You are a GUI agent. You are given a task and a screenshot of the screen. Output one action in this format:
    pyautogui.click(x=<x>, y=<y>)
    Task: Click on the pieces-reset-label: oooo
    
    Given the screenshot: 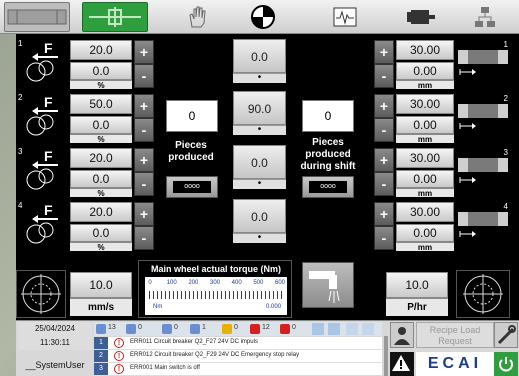 What is the action you would take?
    pyautogui.click(x=192, y=187)
    